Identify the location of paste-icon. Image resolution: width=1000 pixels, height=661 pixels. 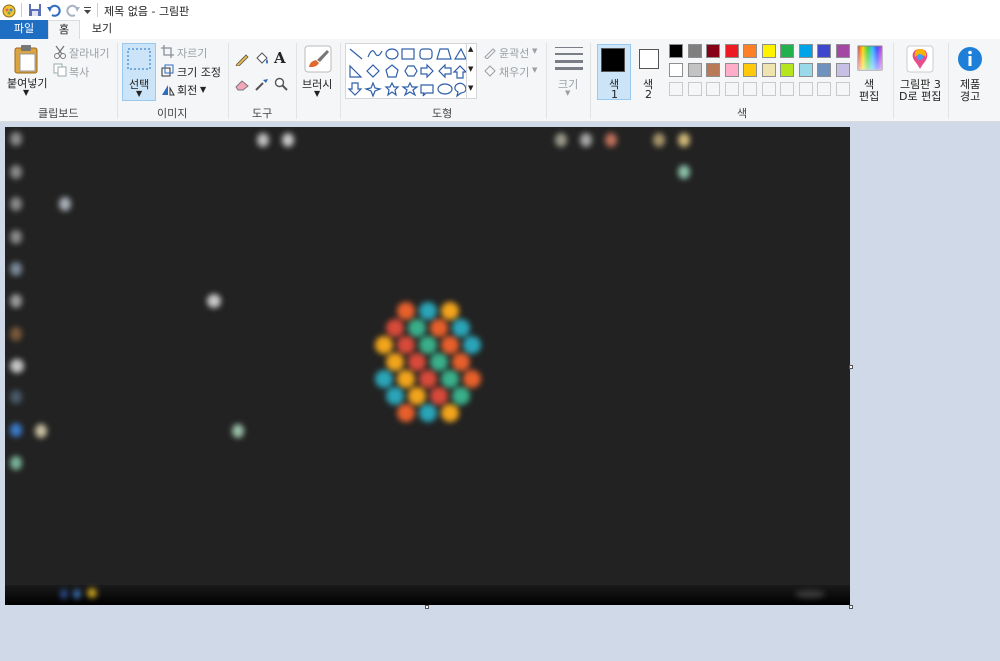
(26, 60).